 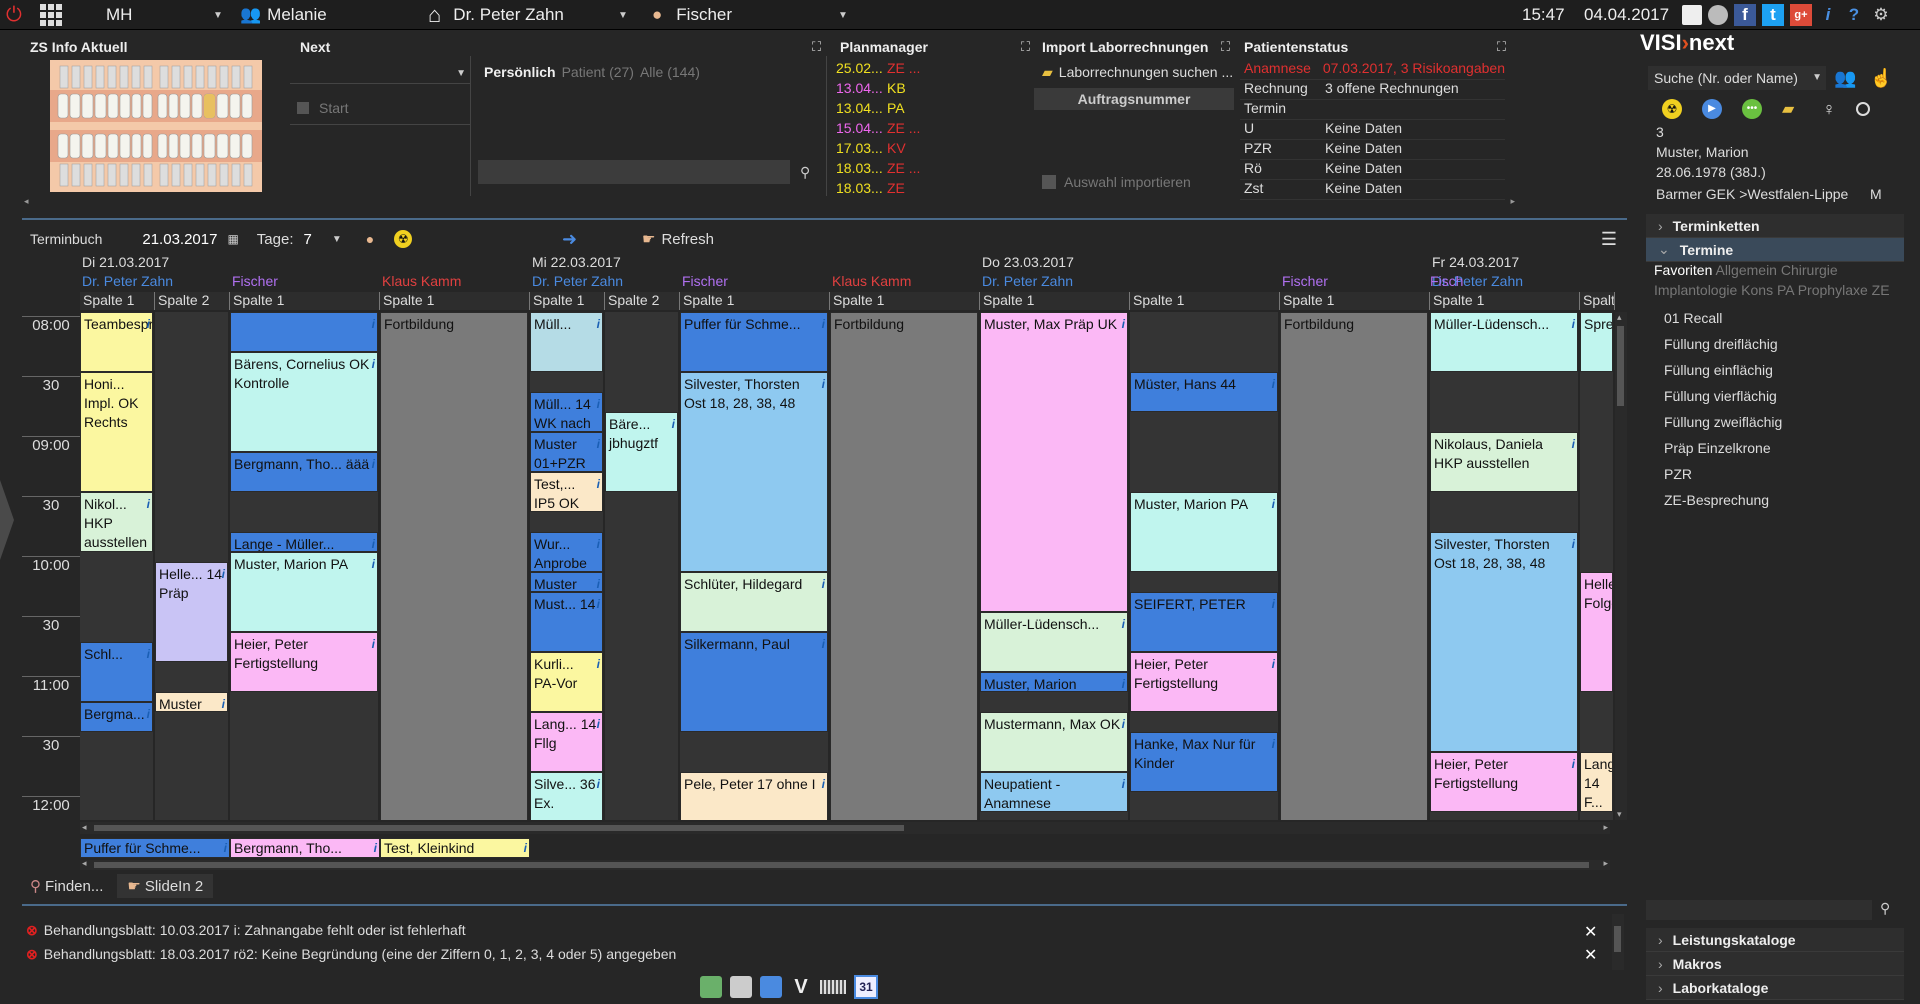 What do you see at coordinates (1801, 15) in the screenshot?
I see `google-plus-icon: g+` at bounding box center [1801, 15].